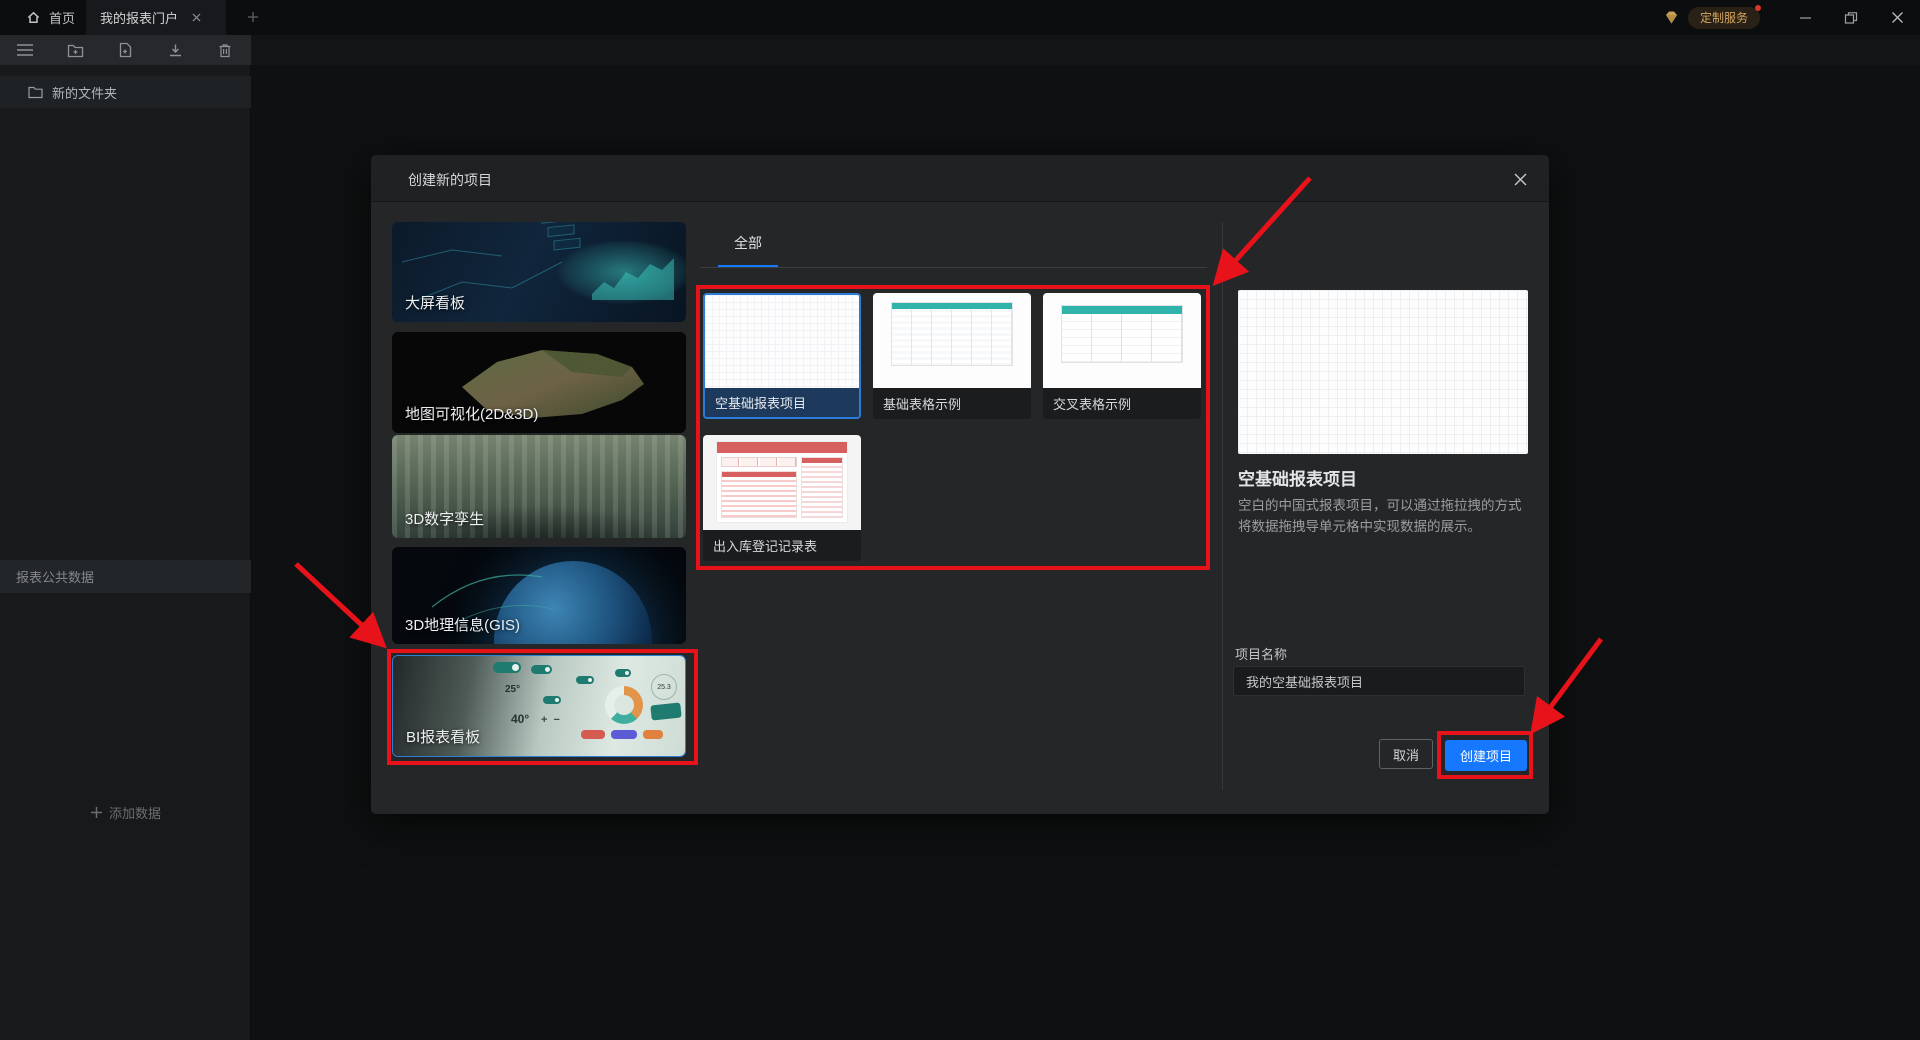 Image resolution: width=1920 pixels, height=1040 pixels. What do you see at coordinates (1379, 681) in the screenshot?
I see `project-name-input` at bounding box center [1379, 681].